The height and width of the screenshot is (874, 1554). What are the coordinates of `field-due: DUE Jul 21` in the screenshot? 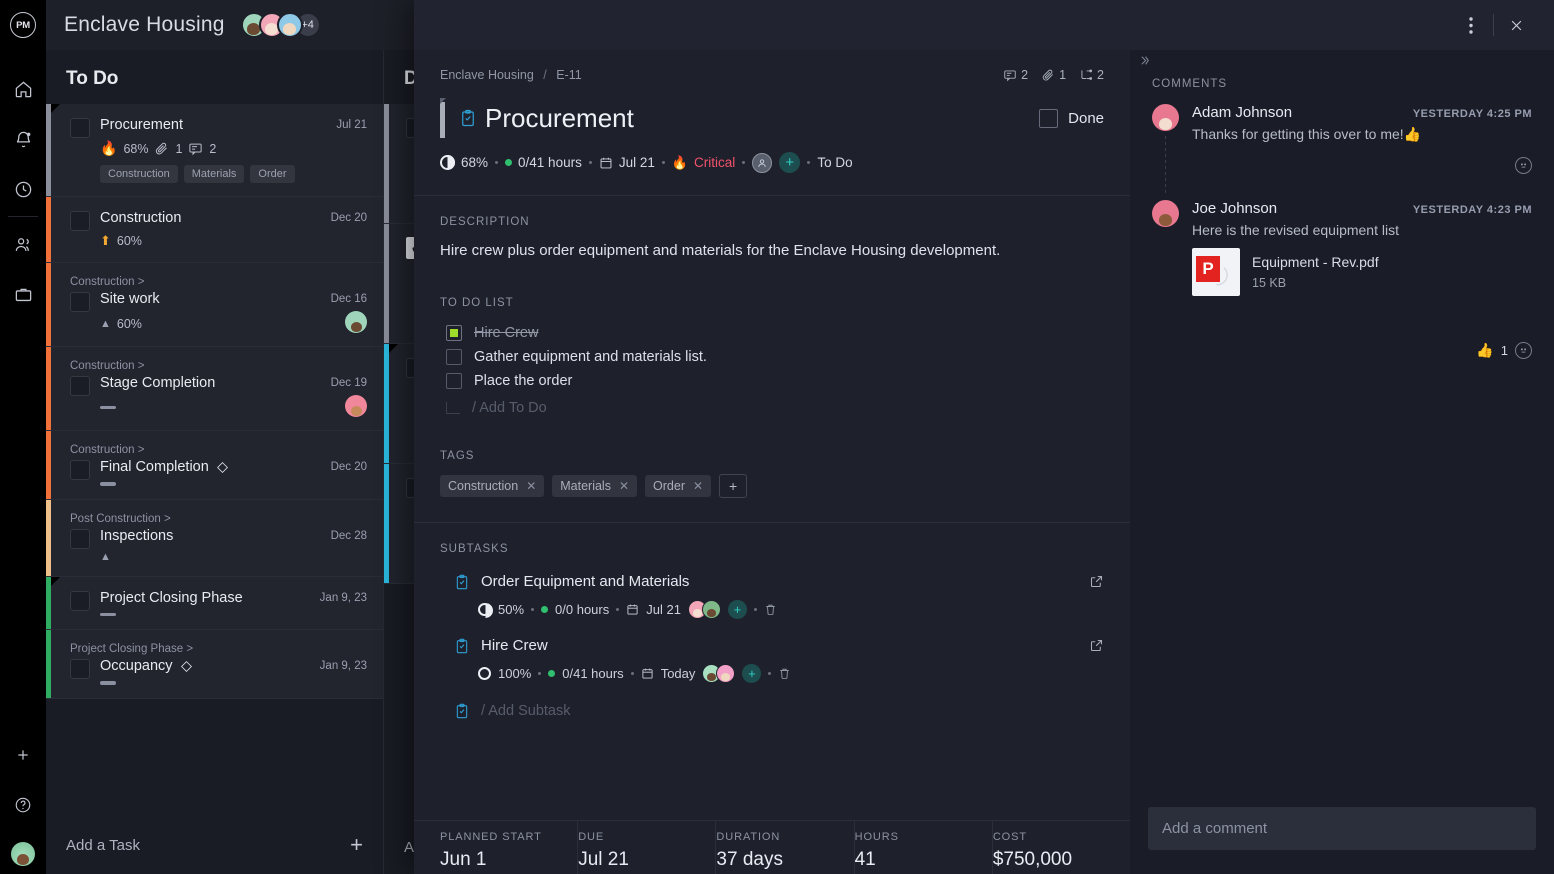 It's located at (647, 847).